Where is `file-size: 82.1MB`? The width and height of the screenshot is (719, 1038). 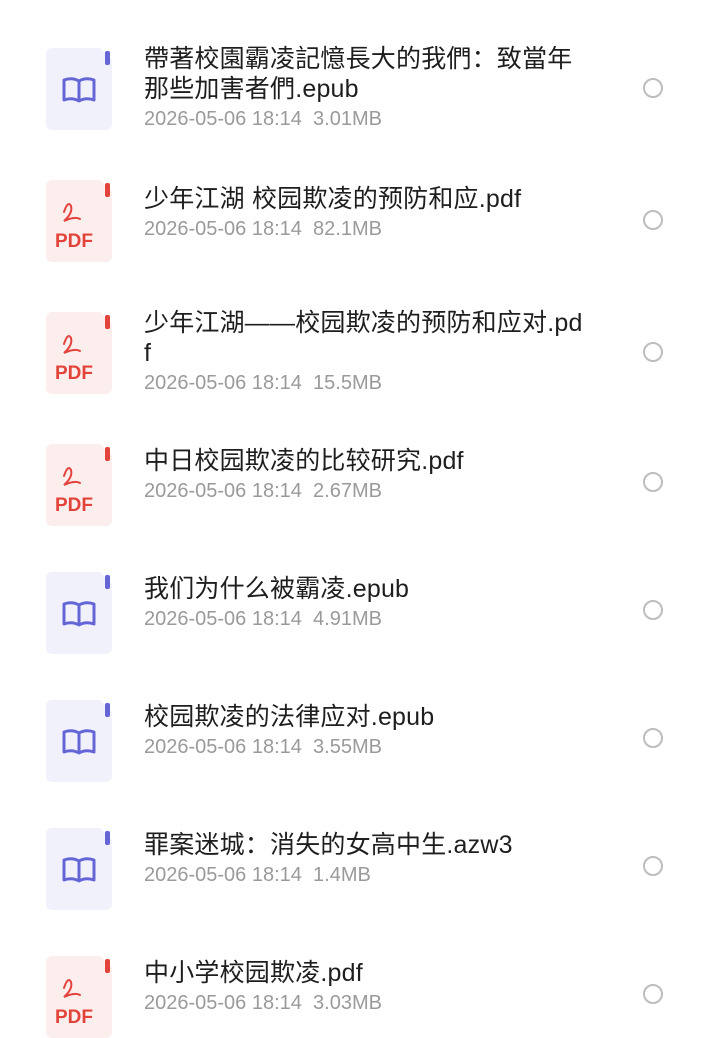 file-size: 82.1MB is located at coordinates (347, 229).